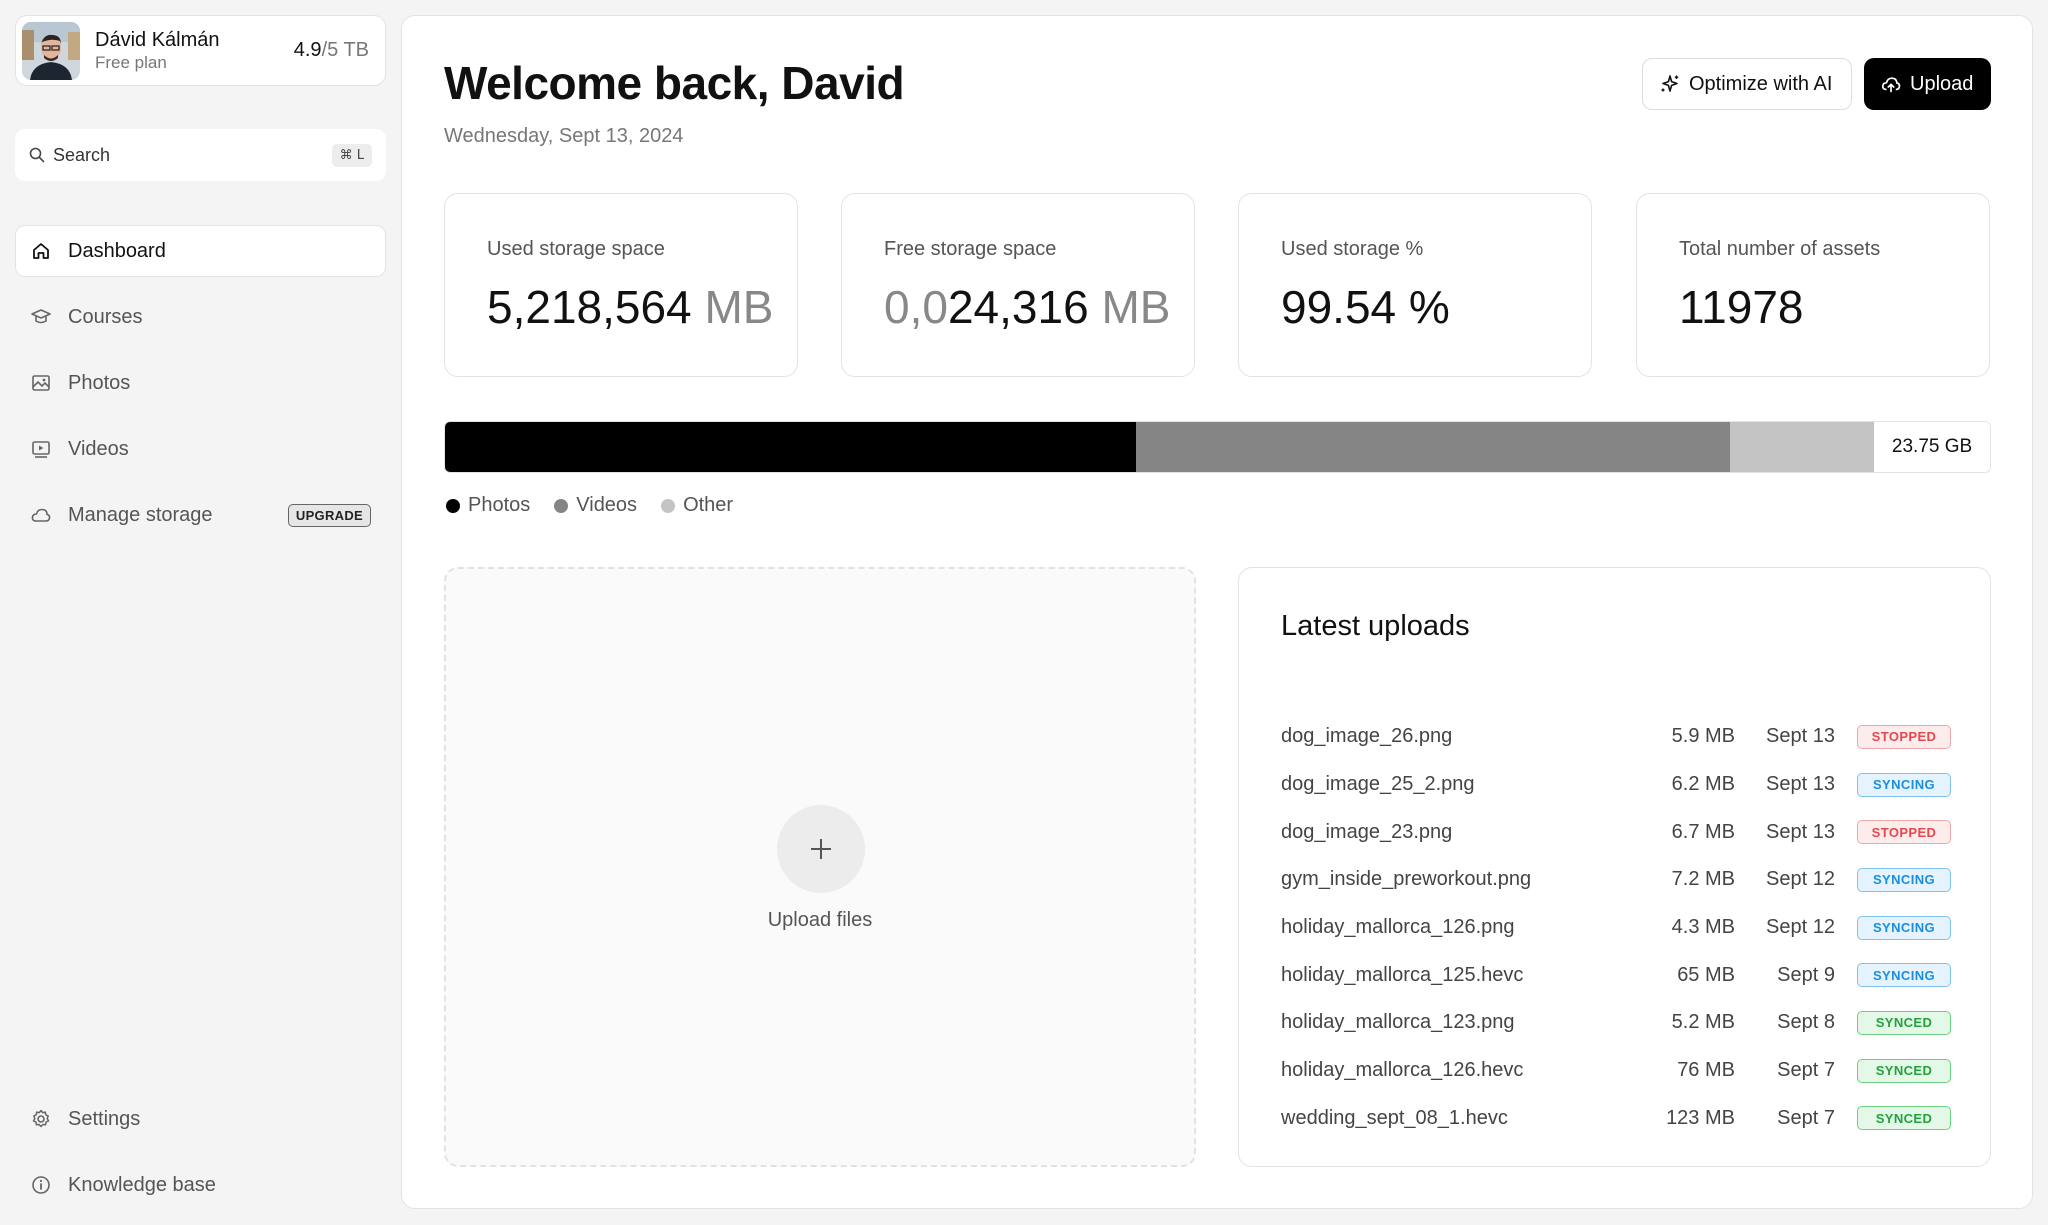 The width and height of the screenshot is (2048, 1225). I want to click on current-date: Wednesday, Sept 13, 2024, so click(564, 136).